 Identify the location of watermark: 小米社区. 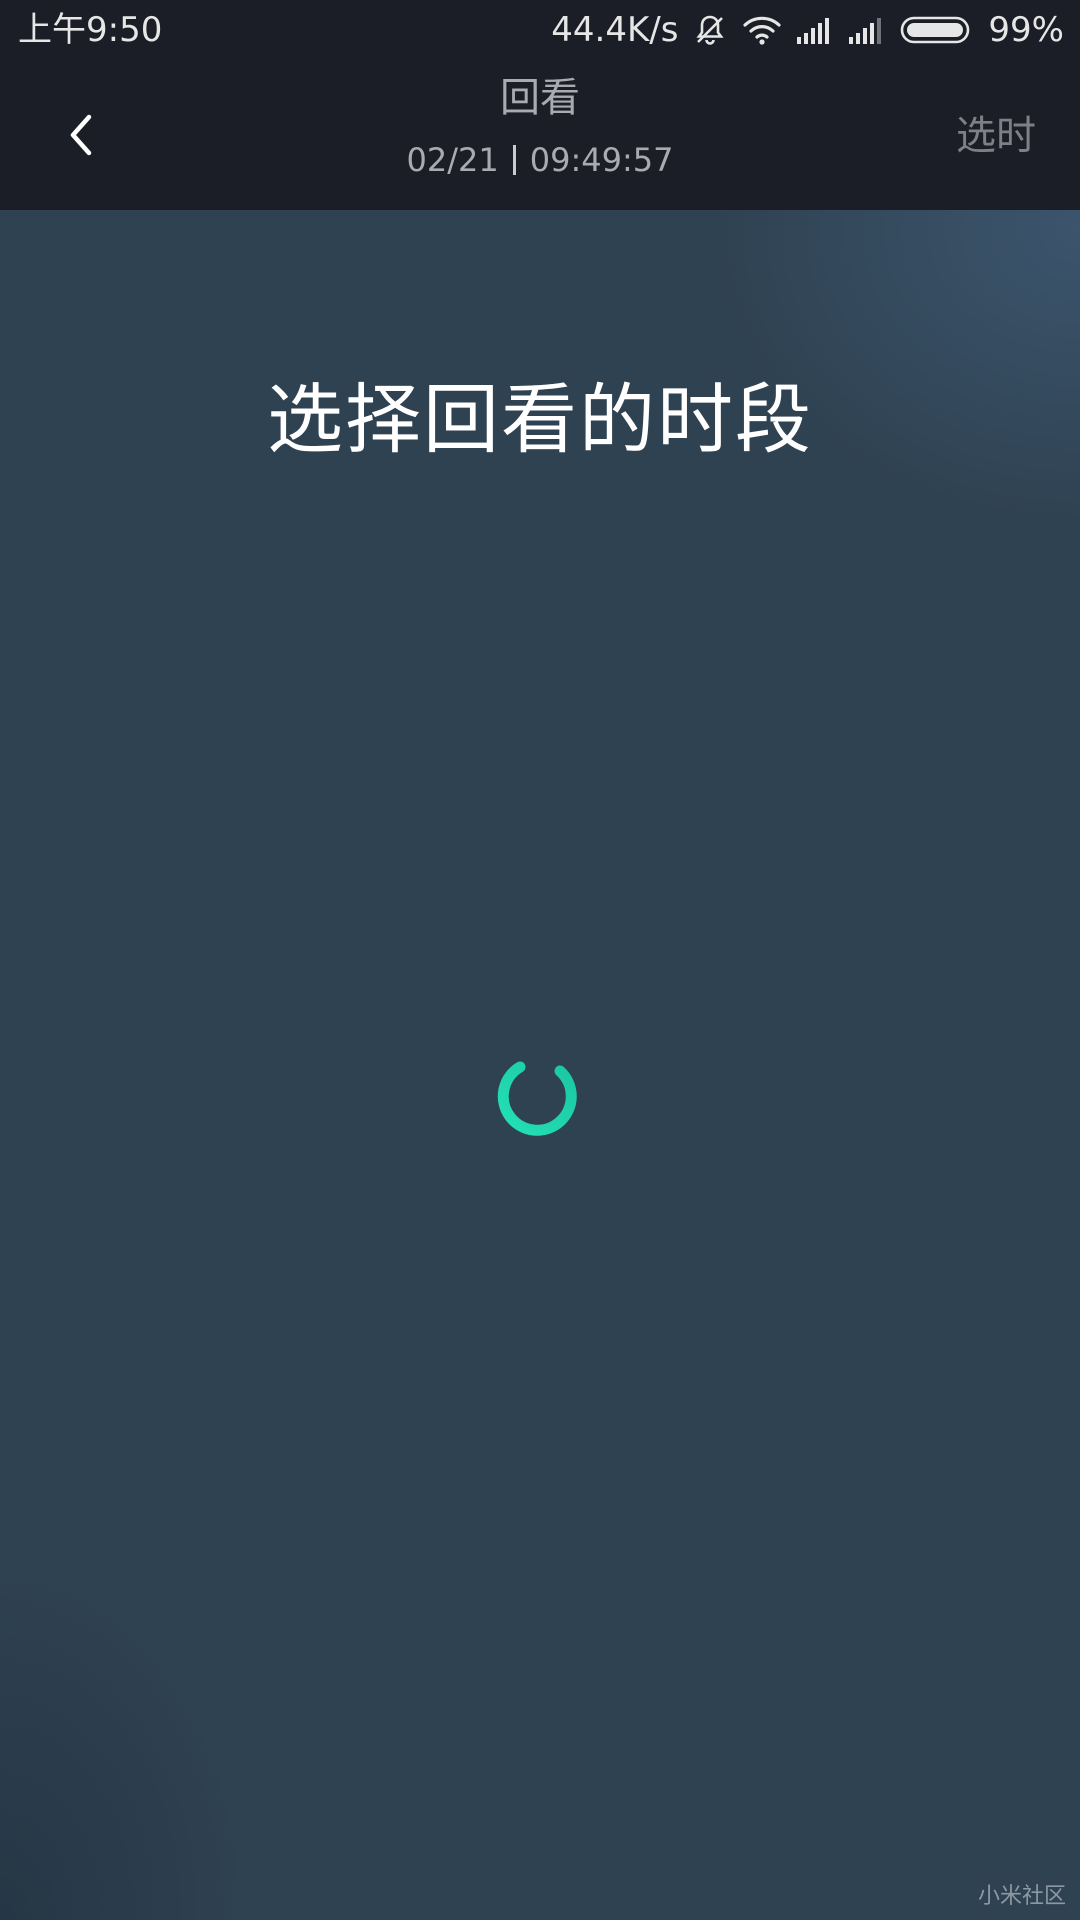
(1021, 1896).